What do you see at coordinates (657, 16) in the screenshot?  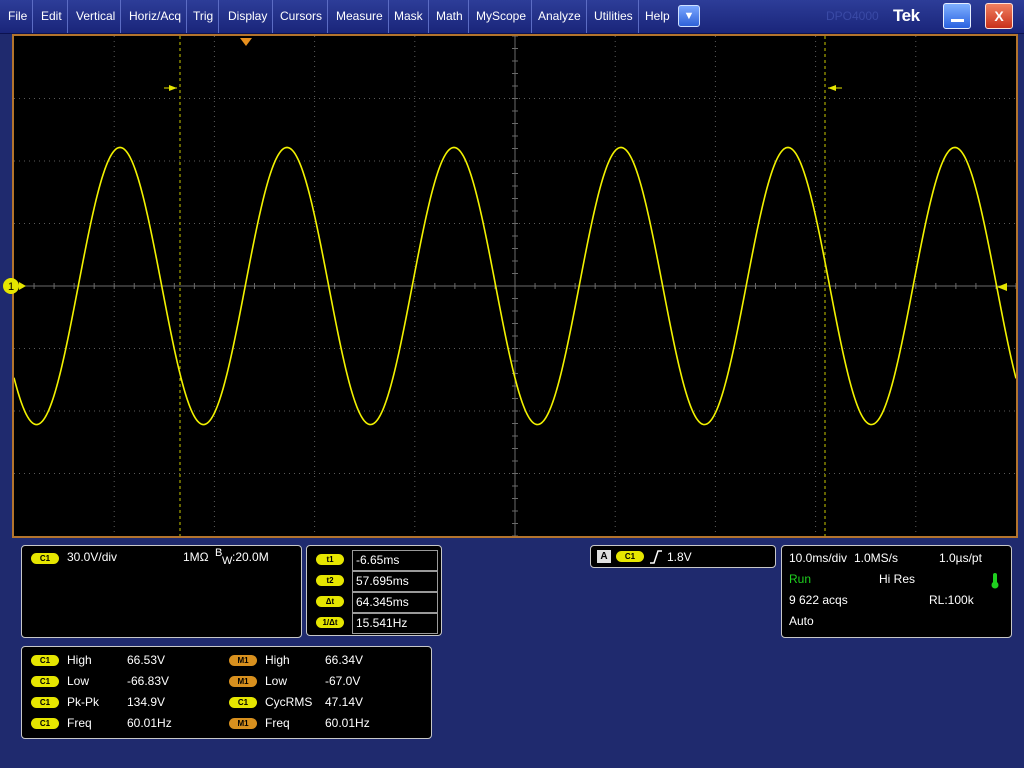 I see `menu-help: Help` at bounding box center [657, 16].